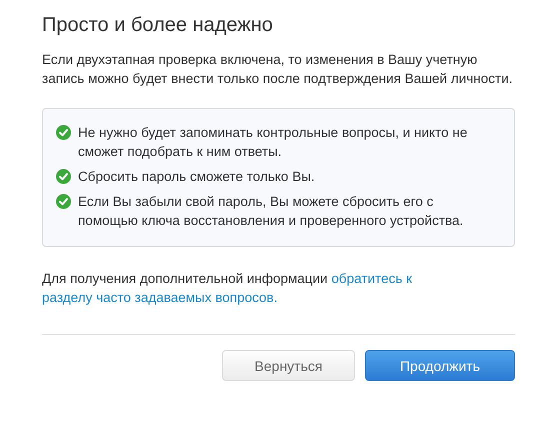 The height and width of the screenshot is (431, 550). What do you see at coordinates (158, 25) in the screenshot?
I see `dialog-title: Просто и более надежно` at bounding box center [158, 25].